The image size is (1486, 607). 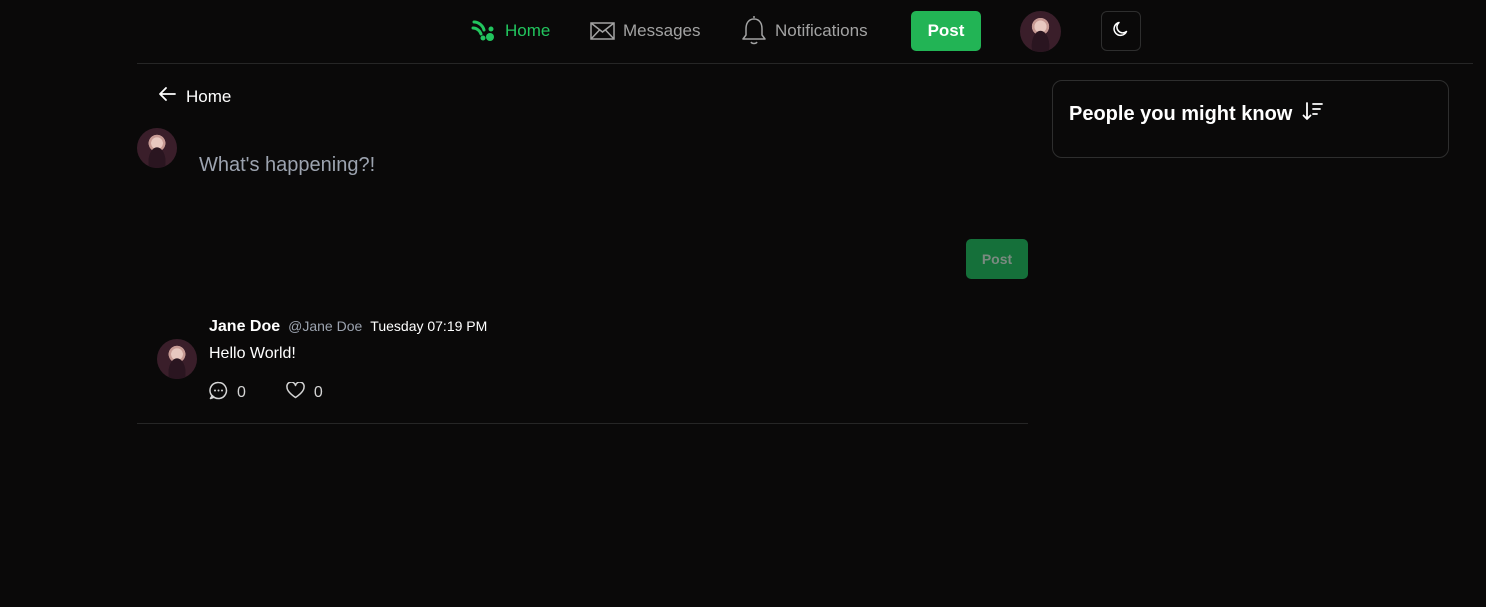 I want to click on moon-icon, so click(x=1121, y=31).